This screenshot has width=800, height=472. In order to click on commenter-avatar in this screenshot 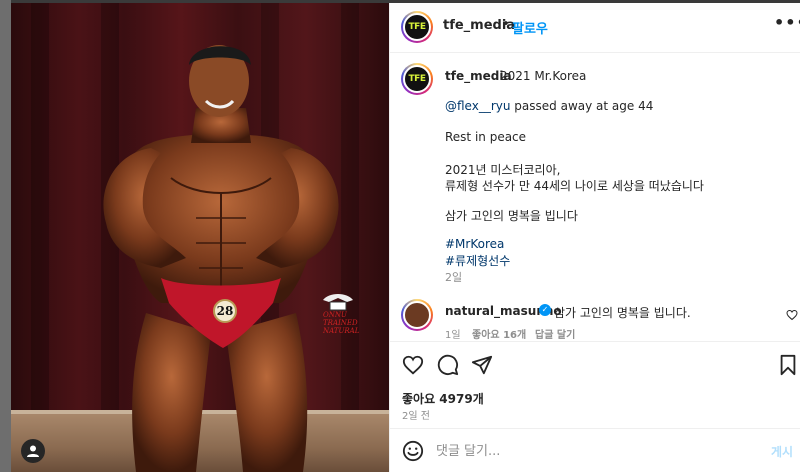, I will do `click(417, 315)`.